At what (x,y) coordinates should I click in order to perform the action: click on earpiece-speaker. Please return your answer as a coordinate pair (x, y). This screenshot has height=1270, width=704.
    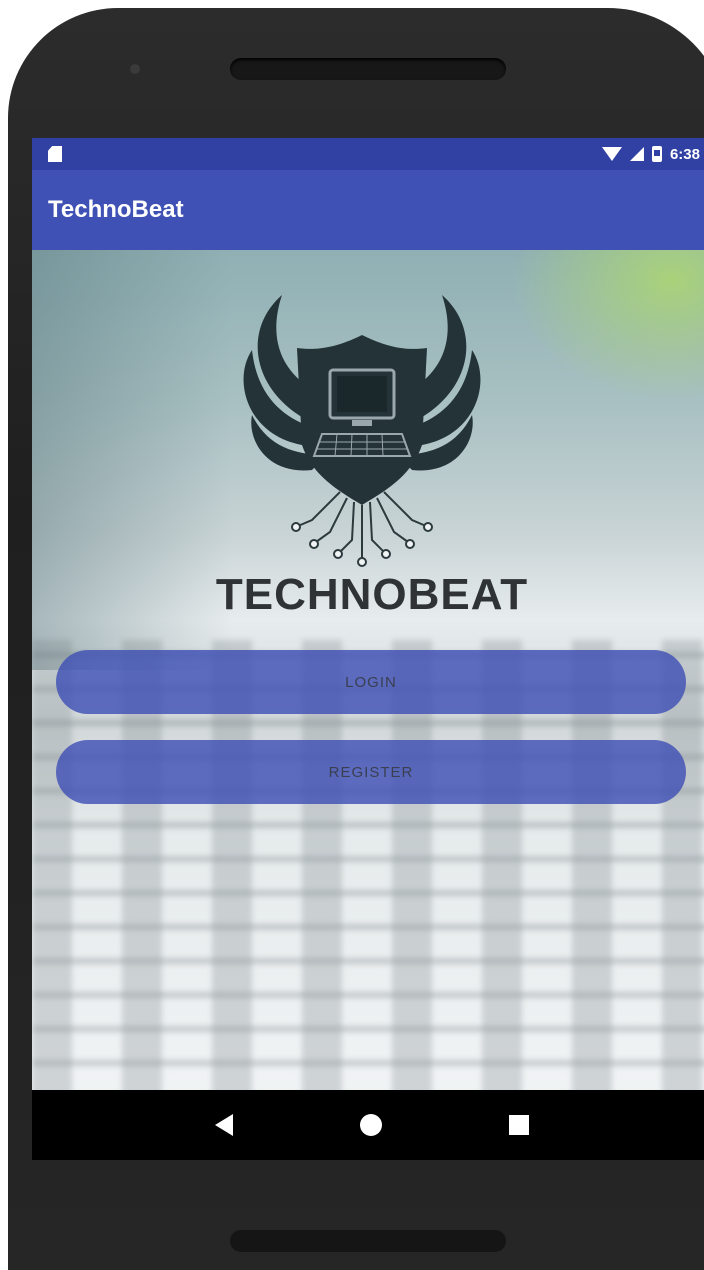
    Looking at the image, I should click on (368, 69).